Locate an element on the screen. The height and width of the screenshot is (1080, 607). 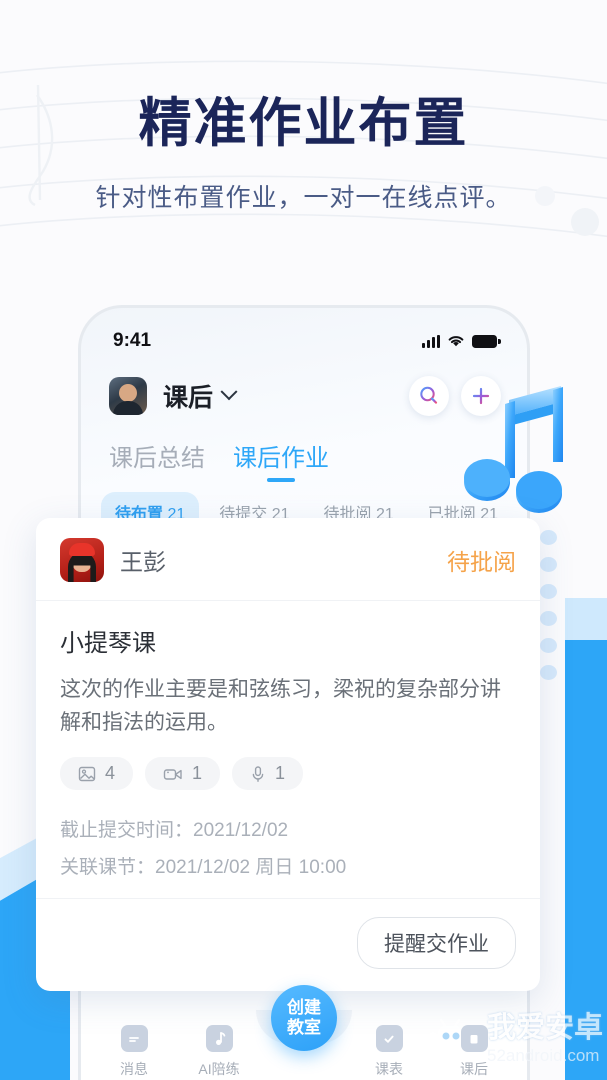
chevron-down-icon is located at coordinates (229, 392).